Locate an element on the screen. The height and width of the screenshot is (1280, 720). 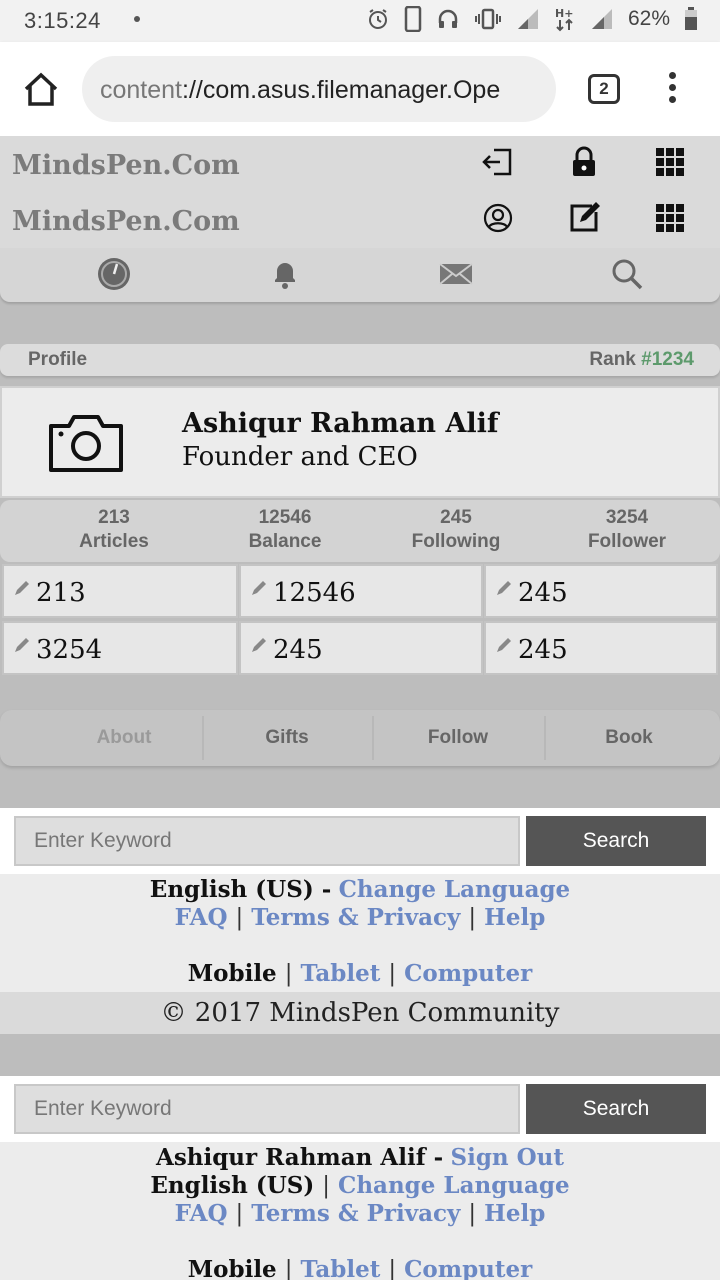
stat-balance: 12546 Balance is located at coordinates (285, 530).